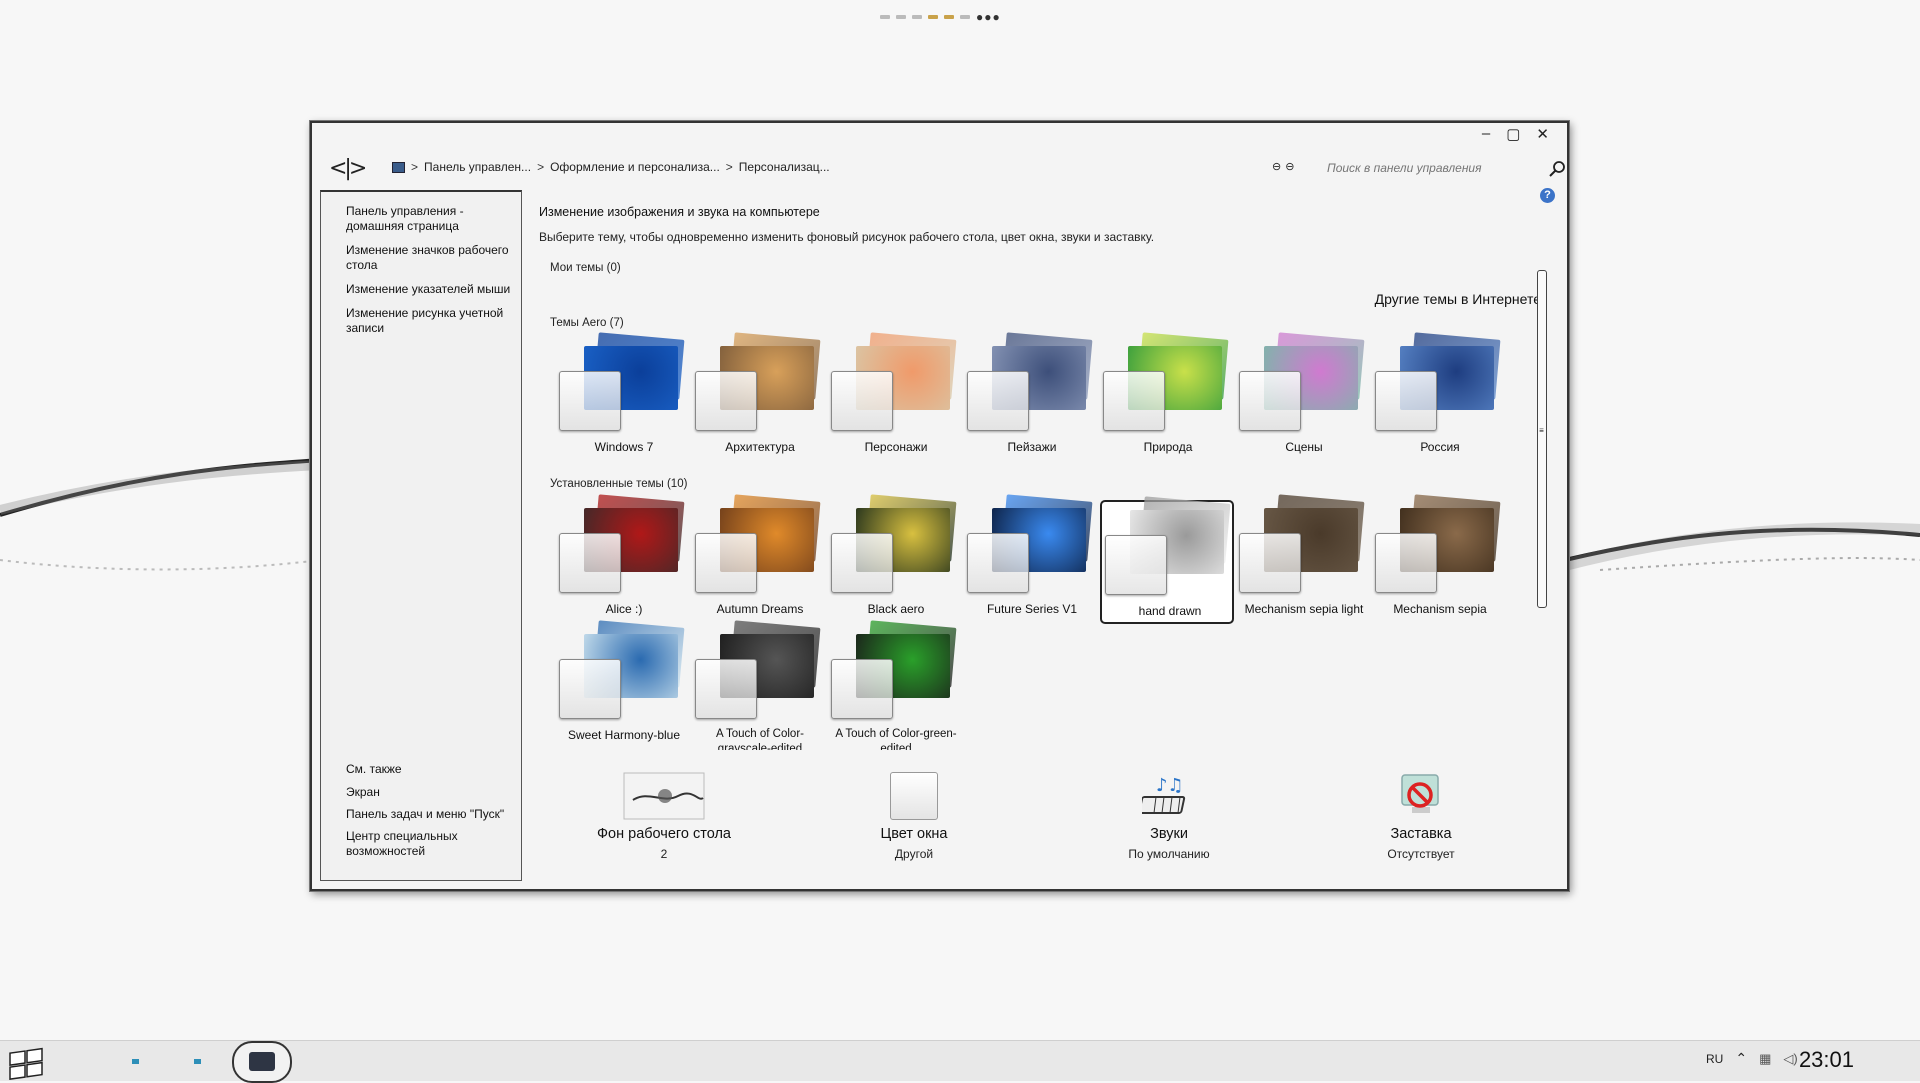 The height and width of the screenshot is (1083, 1920). Describe the element at coordinates (1032, 609) in the screenshot. I see `theme-name: Future Series V1` at that location.